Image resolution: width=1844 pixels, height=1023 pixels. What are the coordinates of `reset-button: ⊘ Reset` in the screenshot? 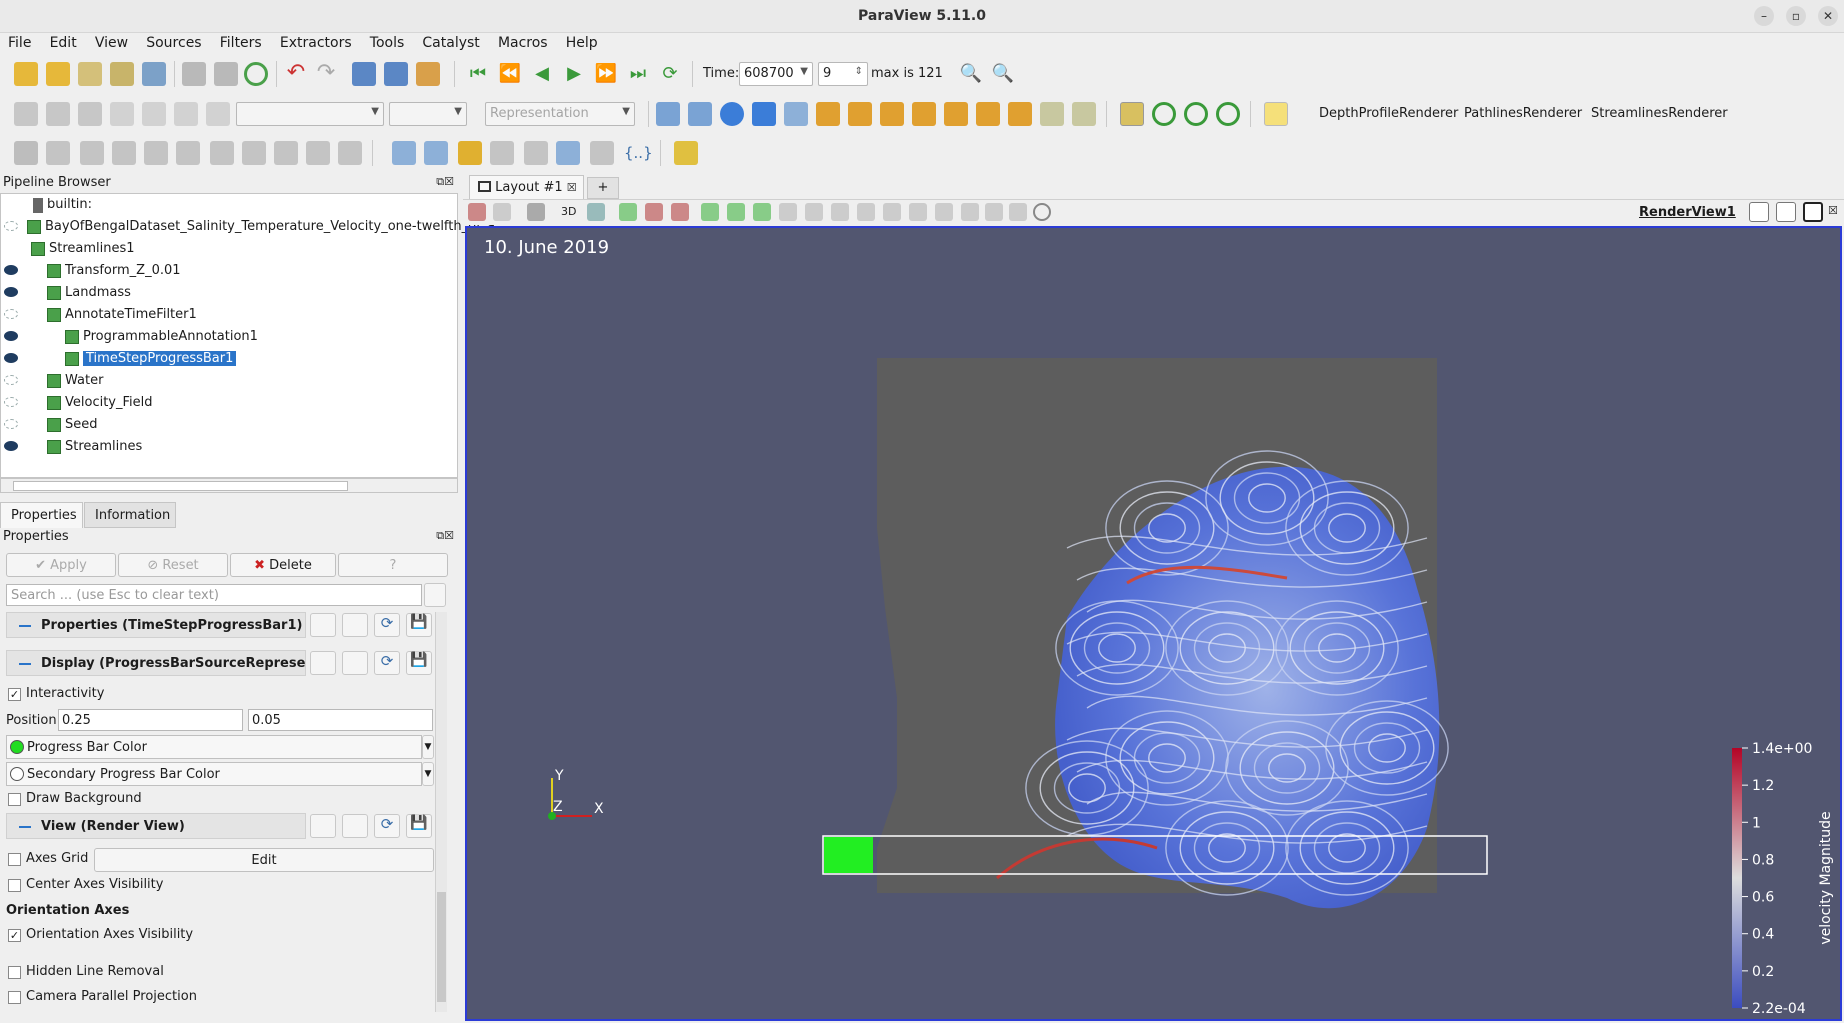 It's located at (173, 565).